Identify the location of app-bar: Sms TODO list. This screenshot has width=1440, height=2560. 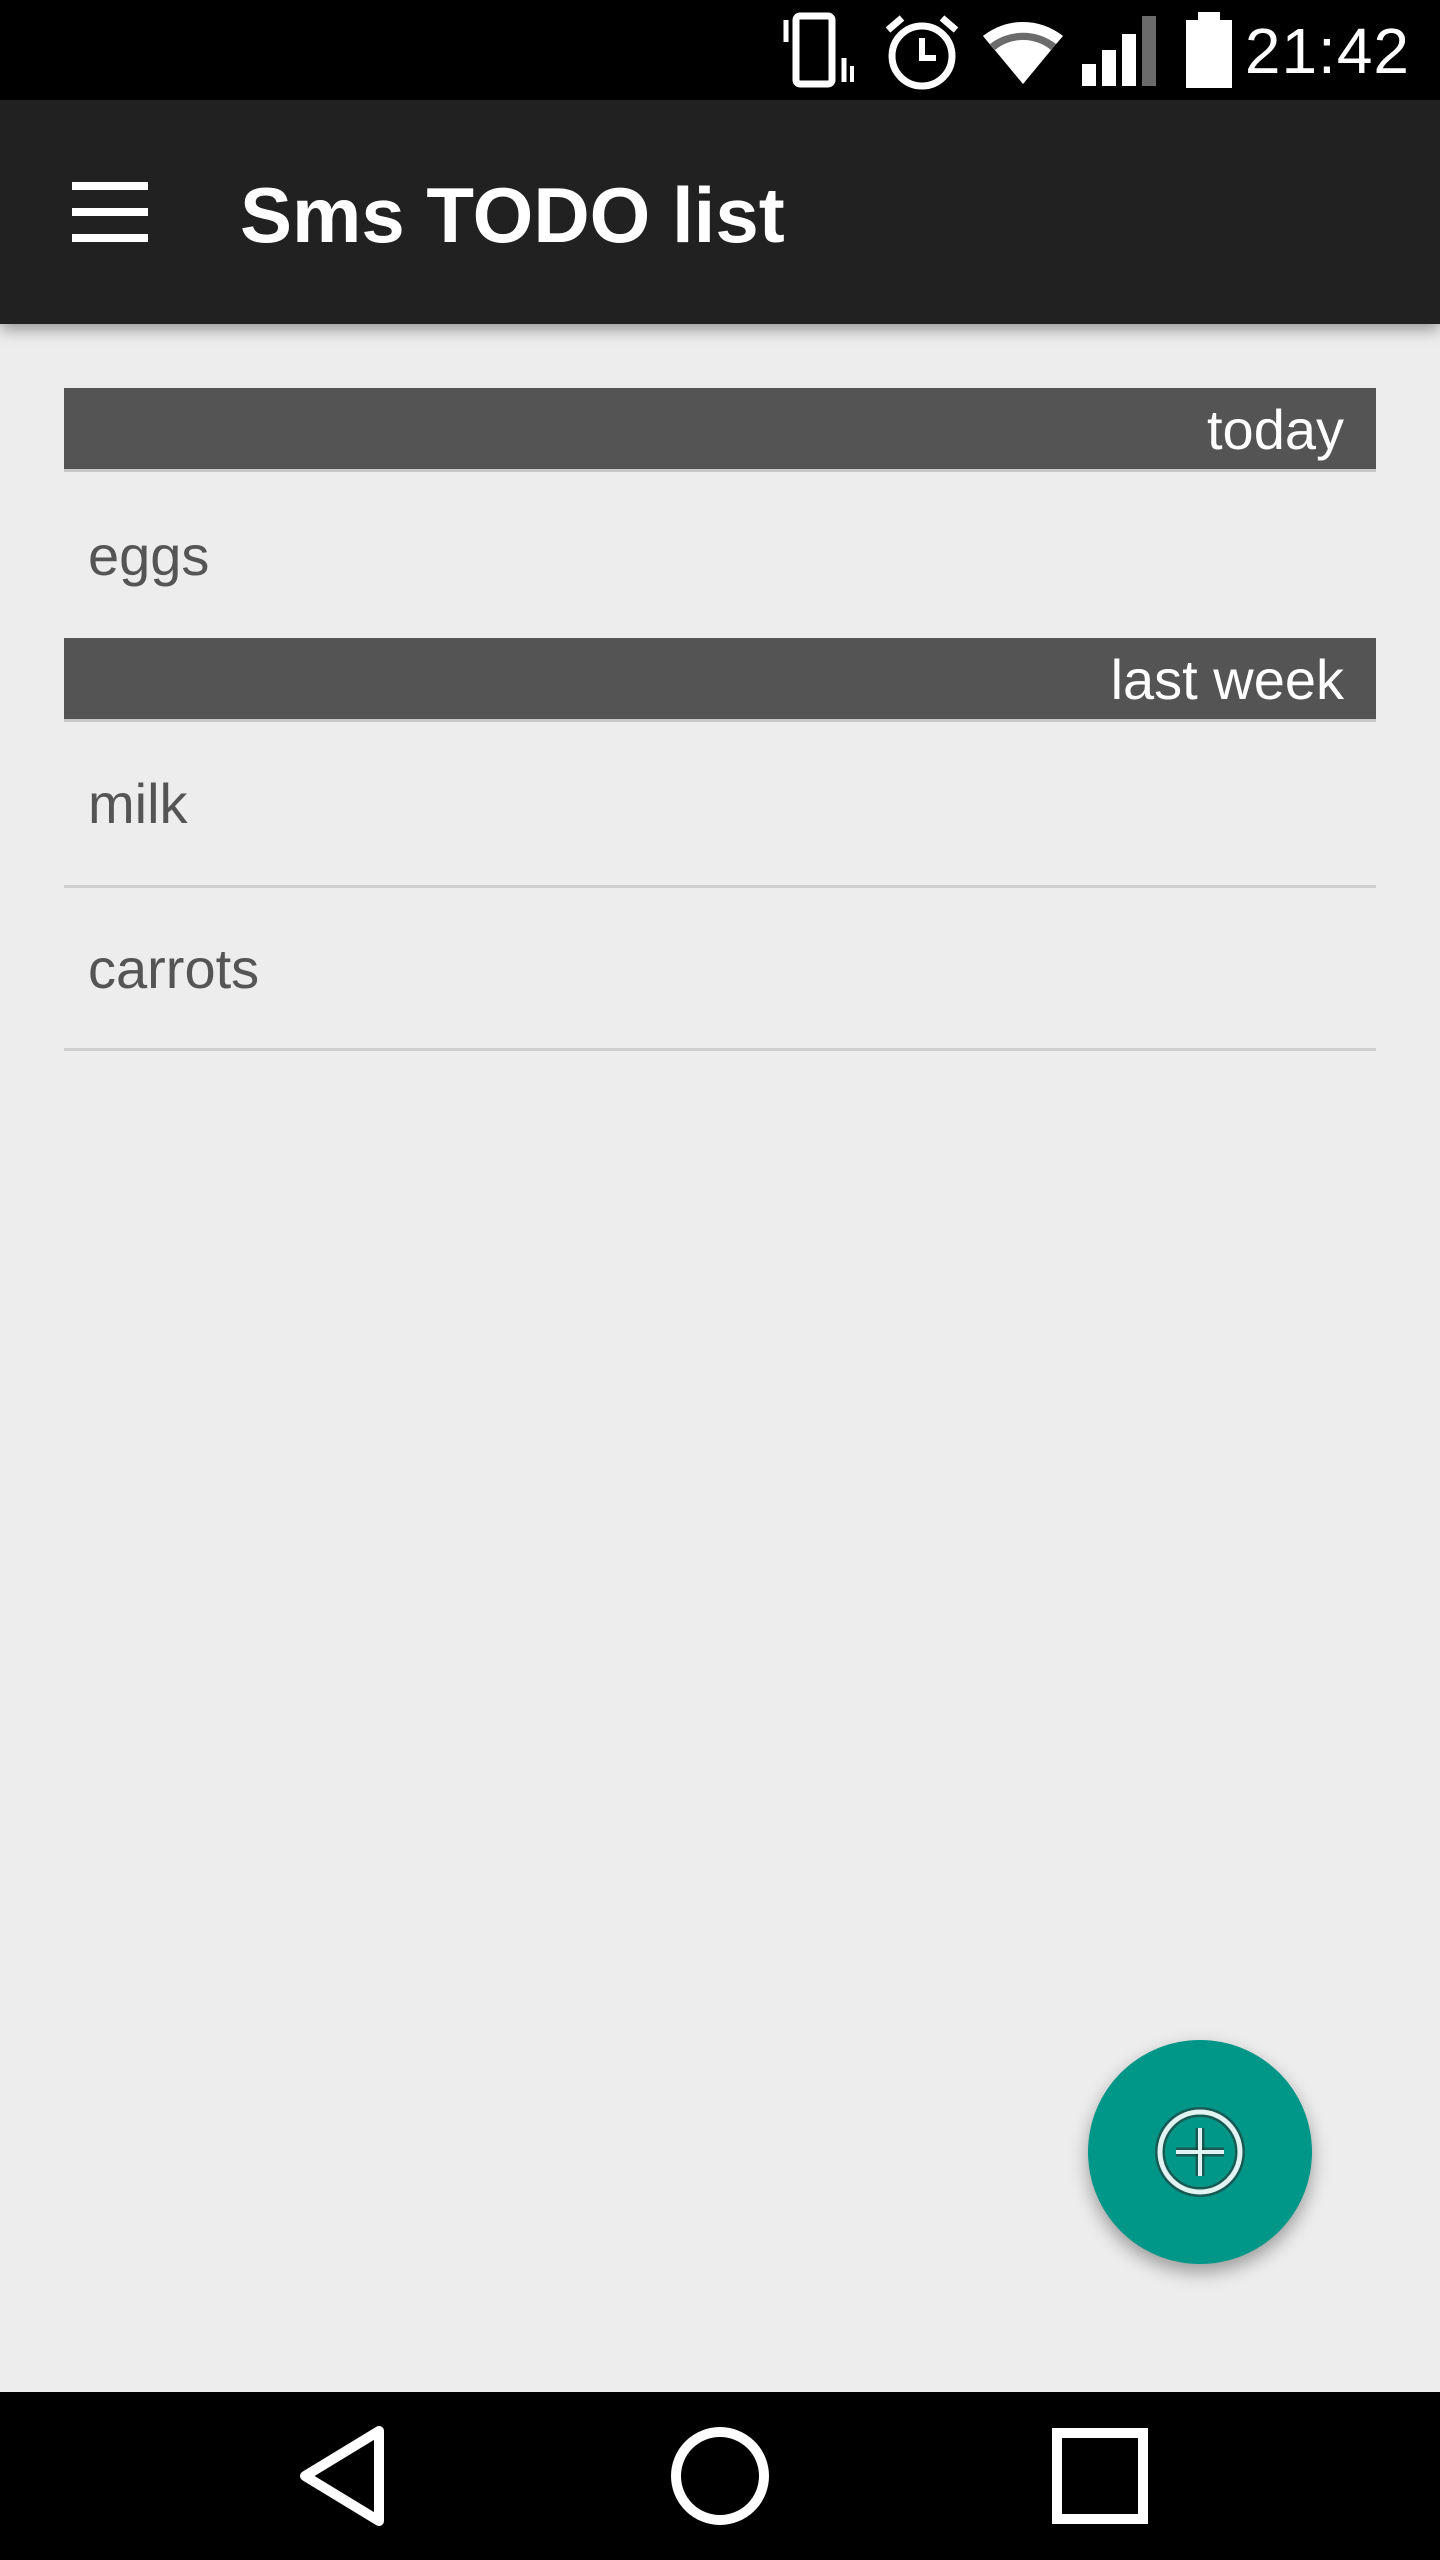
(720, 212).